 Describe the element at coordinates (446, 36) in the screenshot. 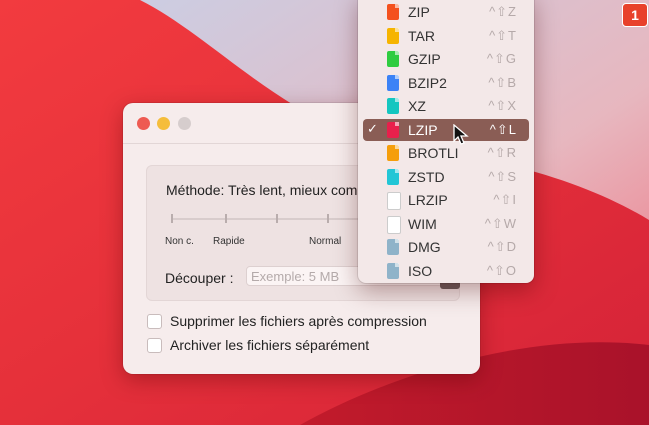

I see `menu-item-tar: TAR ^⇧T` at that location.